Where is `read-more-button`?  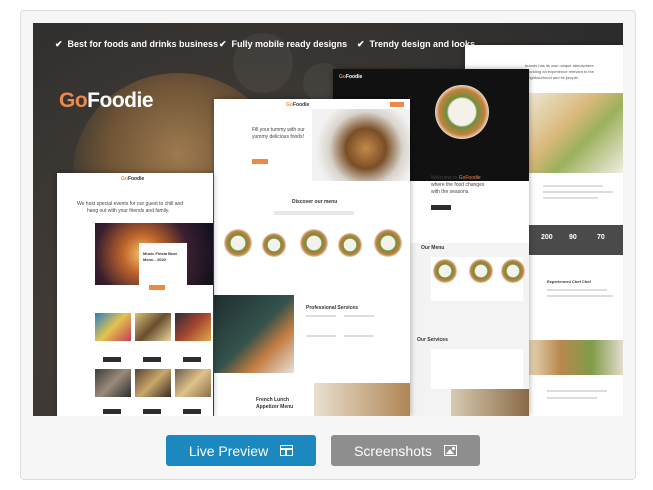 read-more-button is located at coordinates (441, 207).